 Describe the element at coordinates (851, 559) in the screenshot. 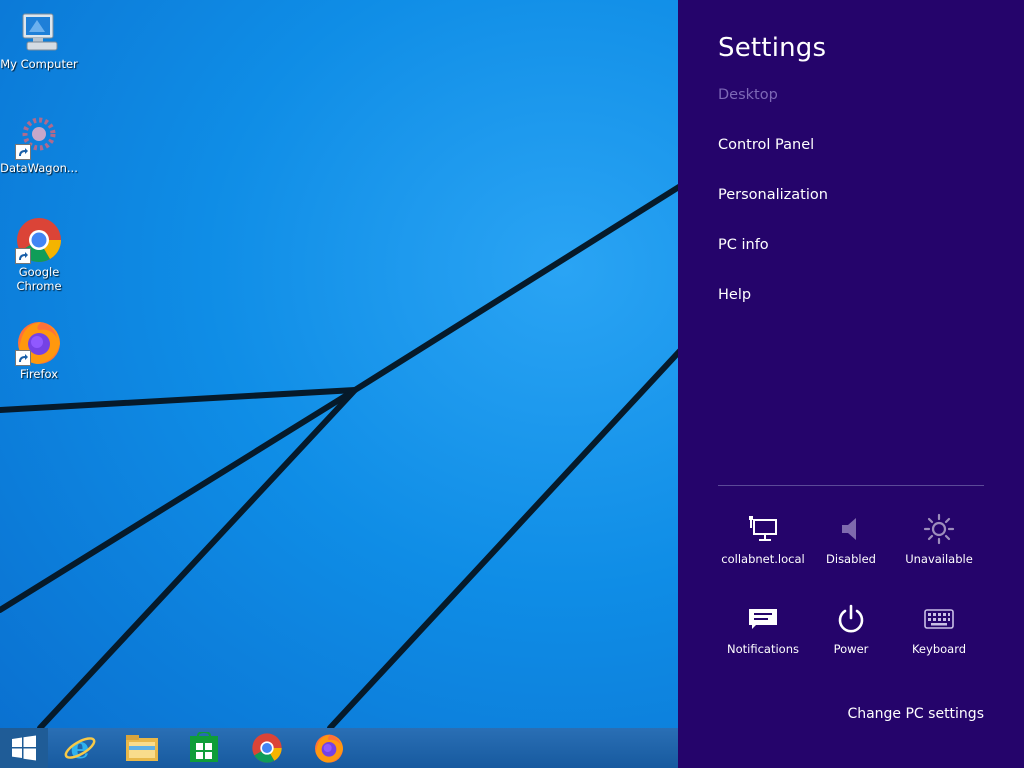

I see `quick-label: Disabled` at that location.